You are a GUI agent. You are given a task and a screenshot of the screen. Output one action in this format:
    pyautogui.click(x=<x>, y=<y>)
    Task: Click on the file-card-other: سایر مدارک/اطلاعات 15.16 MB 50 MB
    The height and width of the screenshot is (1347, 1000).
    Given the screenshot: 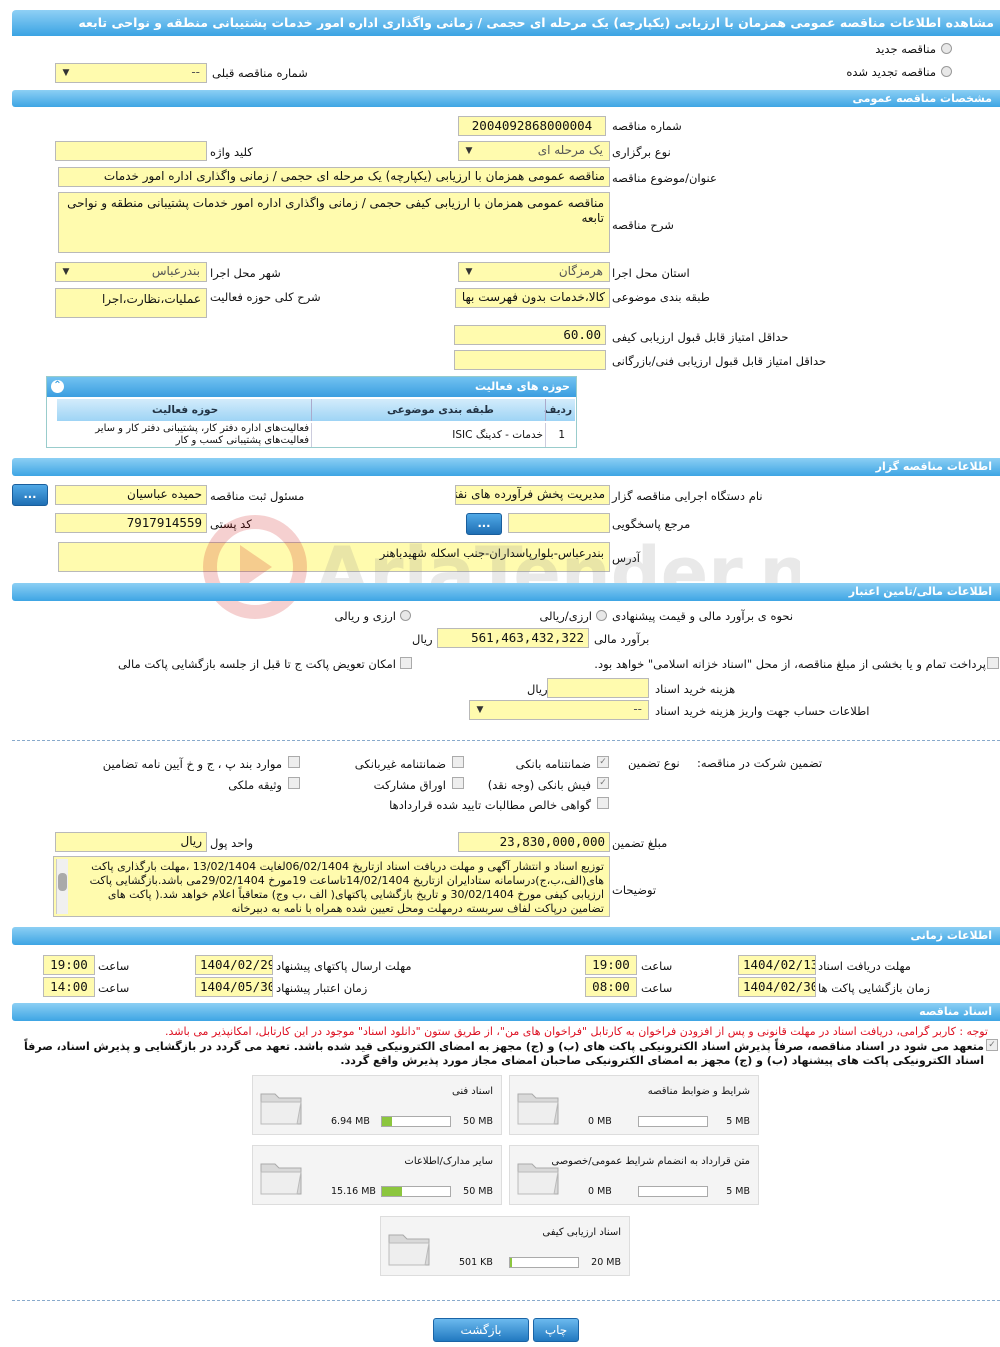 What is the action you would take?
    pyautogui.click(x=377, y=1175)
    